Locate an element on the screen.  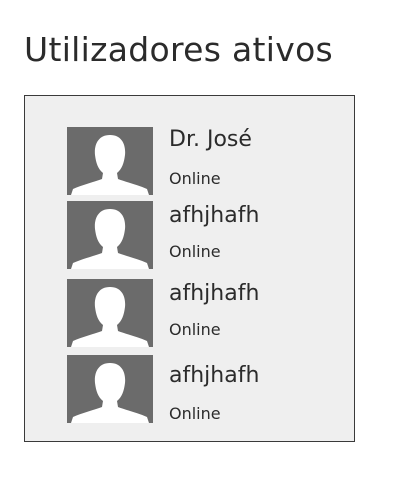
user-list-item: Dr. José Online is located at coordinates (207, 162).